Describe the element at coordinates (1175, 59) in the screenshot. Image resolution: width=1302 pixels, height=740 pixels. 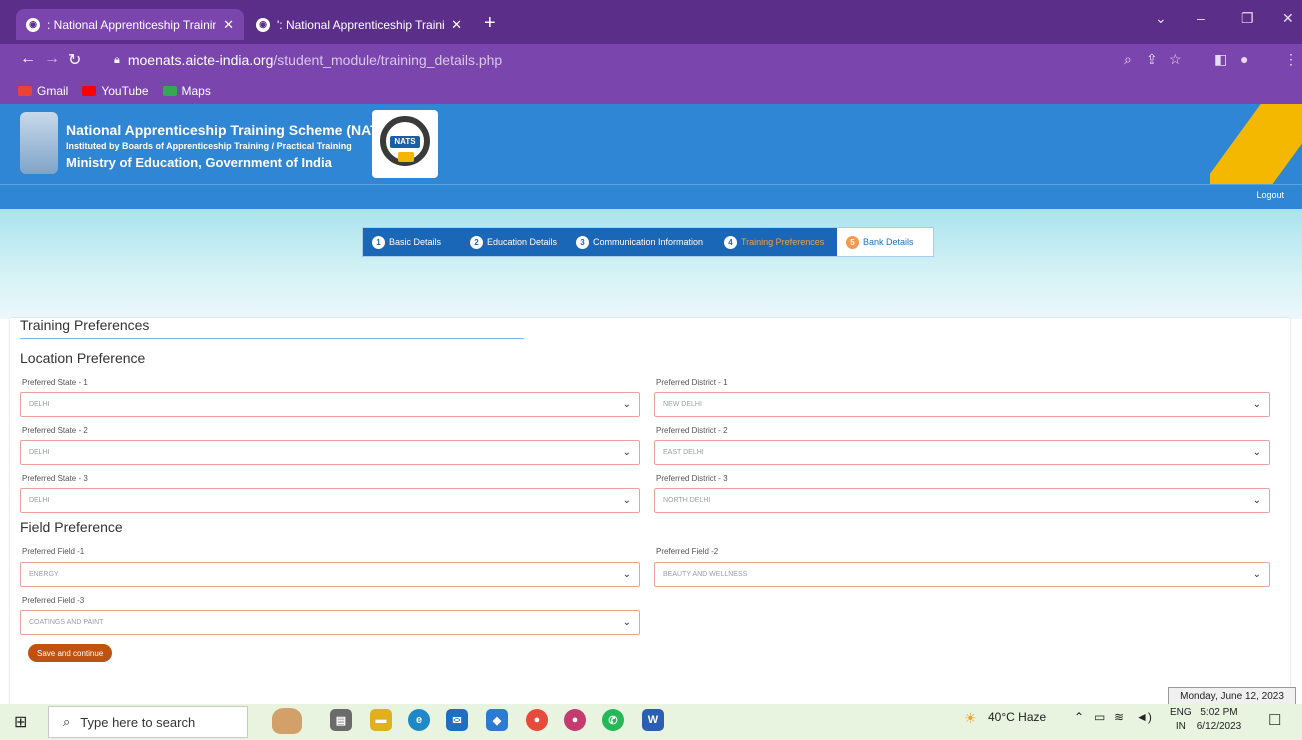
I see `bookmark-star-icon: ☆` at that location.